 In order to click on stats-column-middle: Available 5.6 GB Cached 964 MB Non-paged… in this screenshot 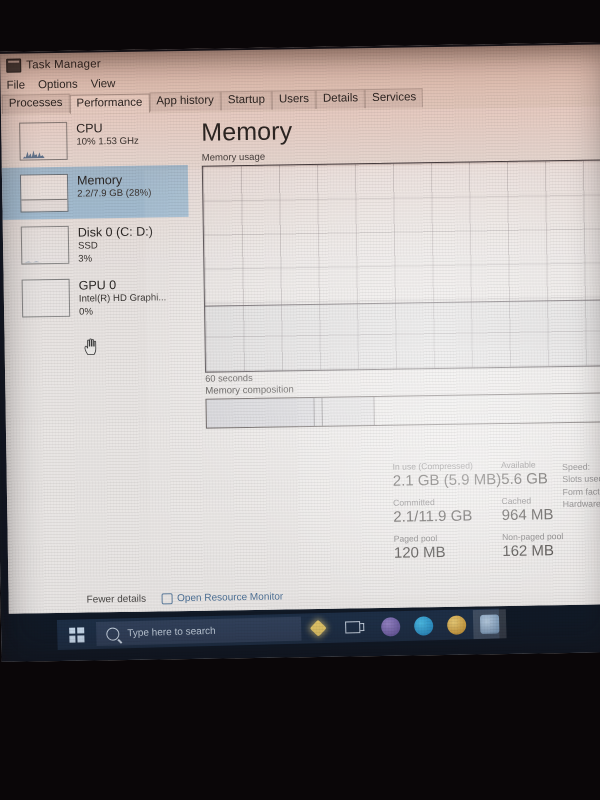, I will do `click(532, 513)`.